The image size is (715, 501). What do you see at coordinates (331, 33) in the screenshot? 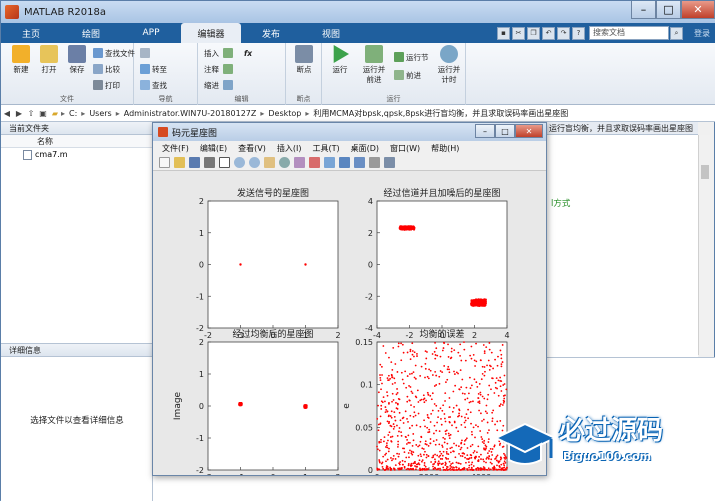
I see `tab-view: 视图` at bounding box center [331, 33].